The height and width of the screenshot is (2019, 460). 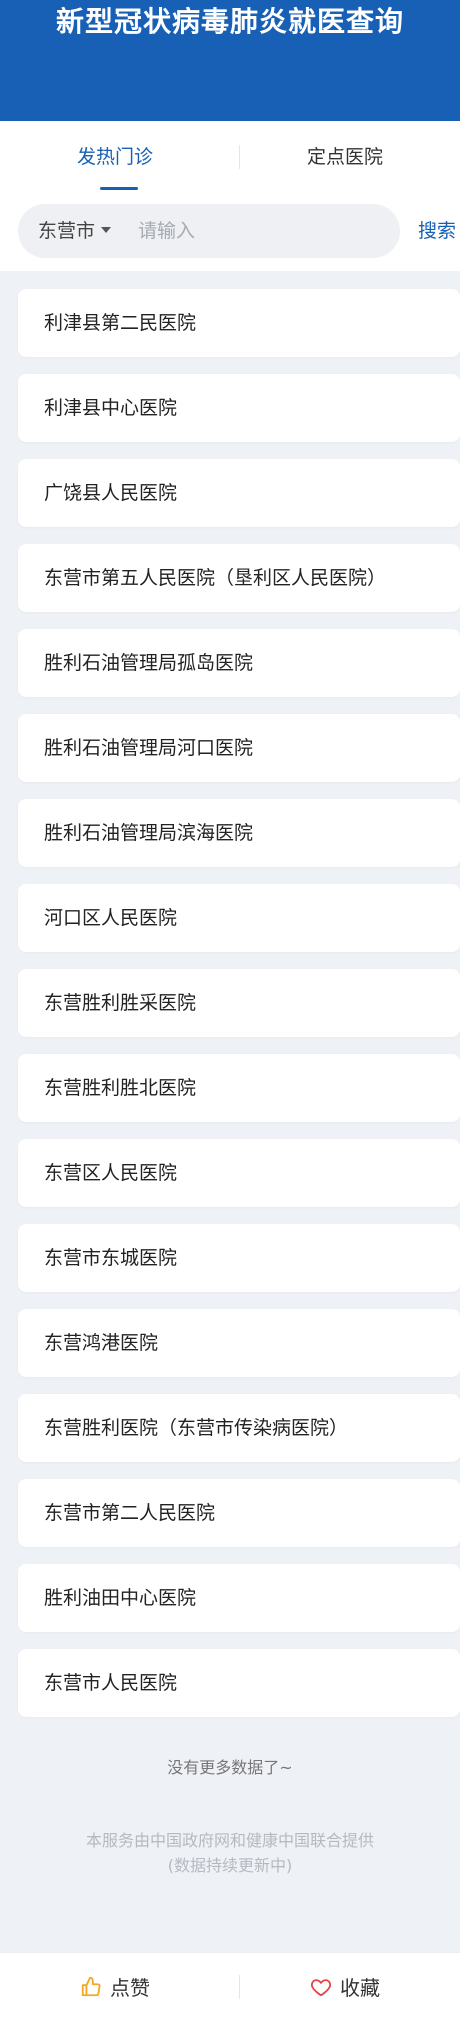 What do you see at coordinates (239, 493) in the screenshot?
I see `hospital-item: 广饶县人民医院` at bounding box center [239, 493].